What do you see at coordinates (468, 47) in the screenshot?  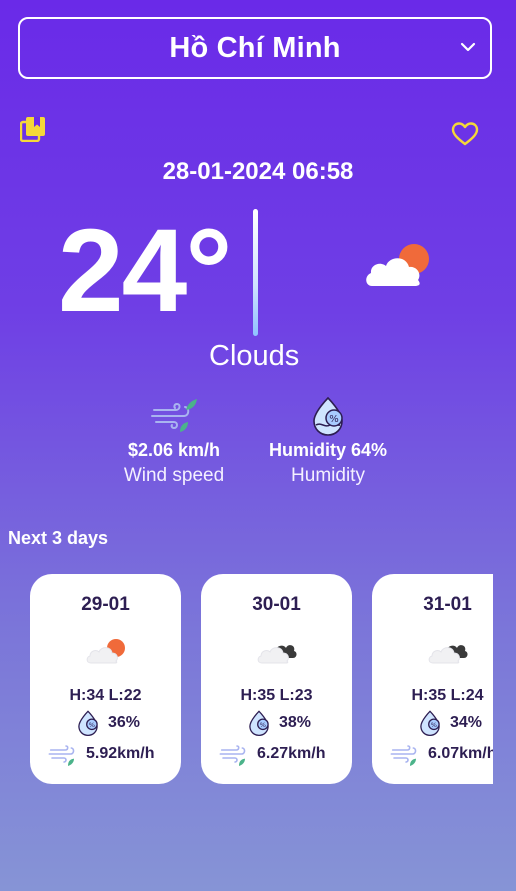 I see `chevron-down-icon` at bounding box center [468, 47].